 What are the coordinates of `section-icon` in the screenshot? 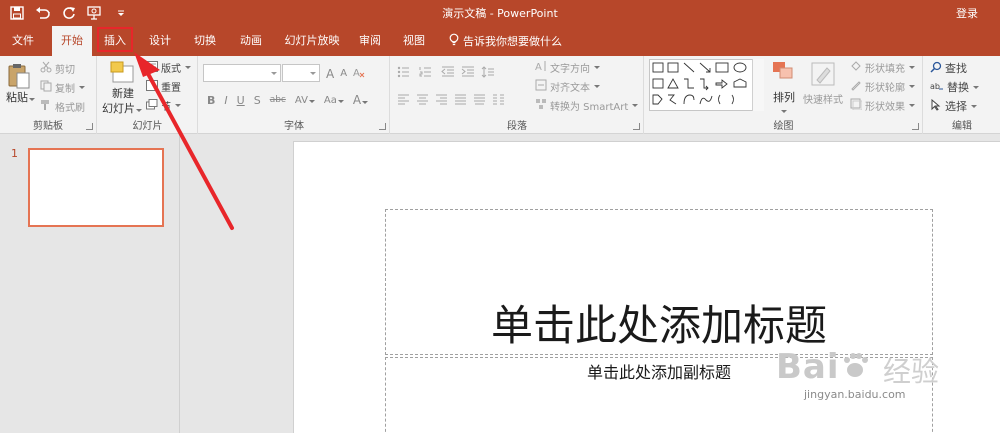 It's located at (152, 105).